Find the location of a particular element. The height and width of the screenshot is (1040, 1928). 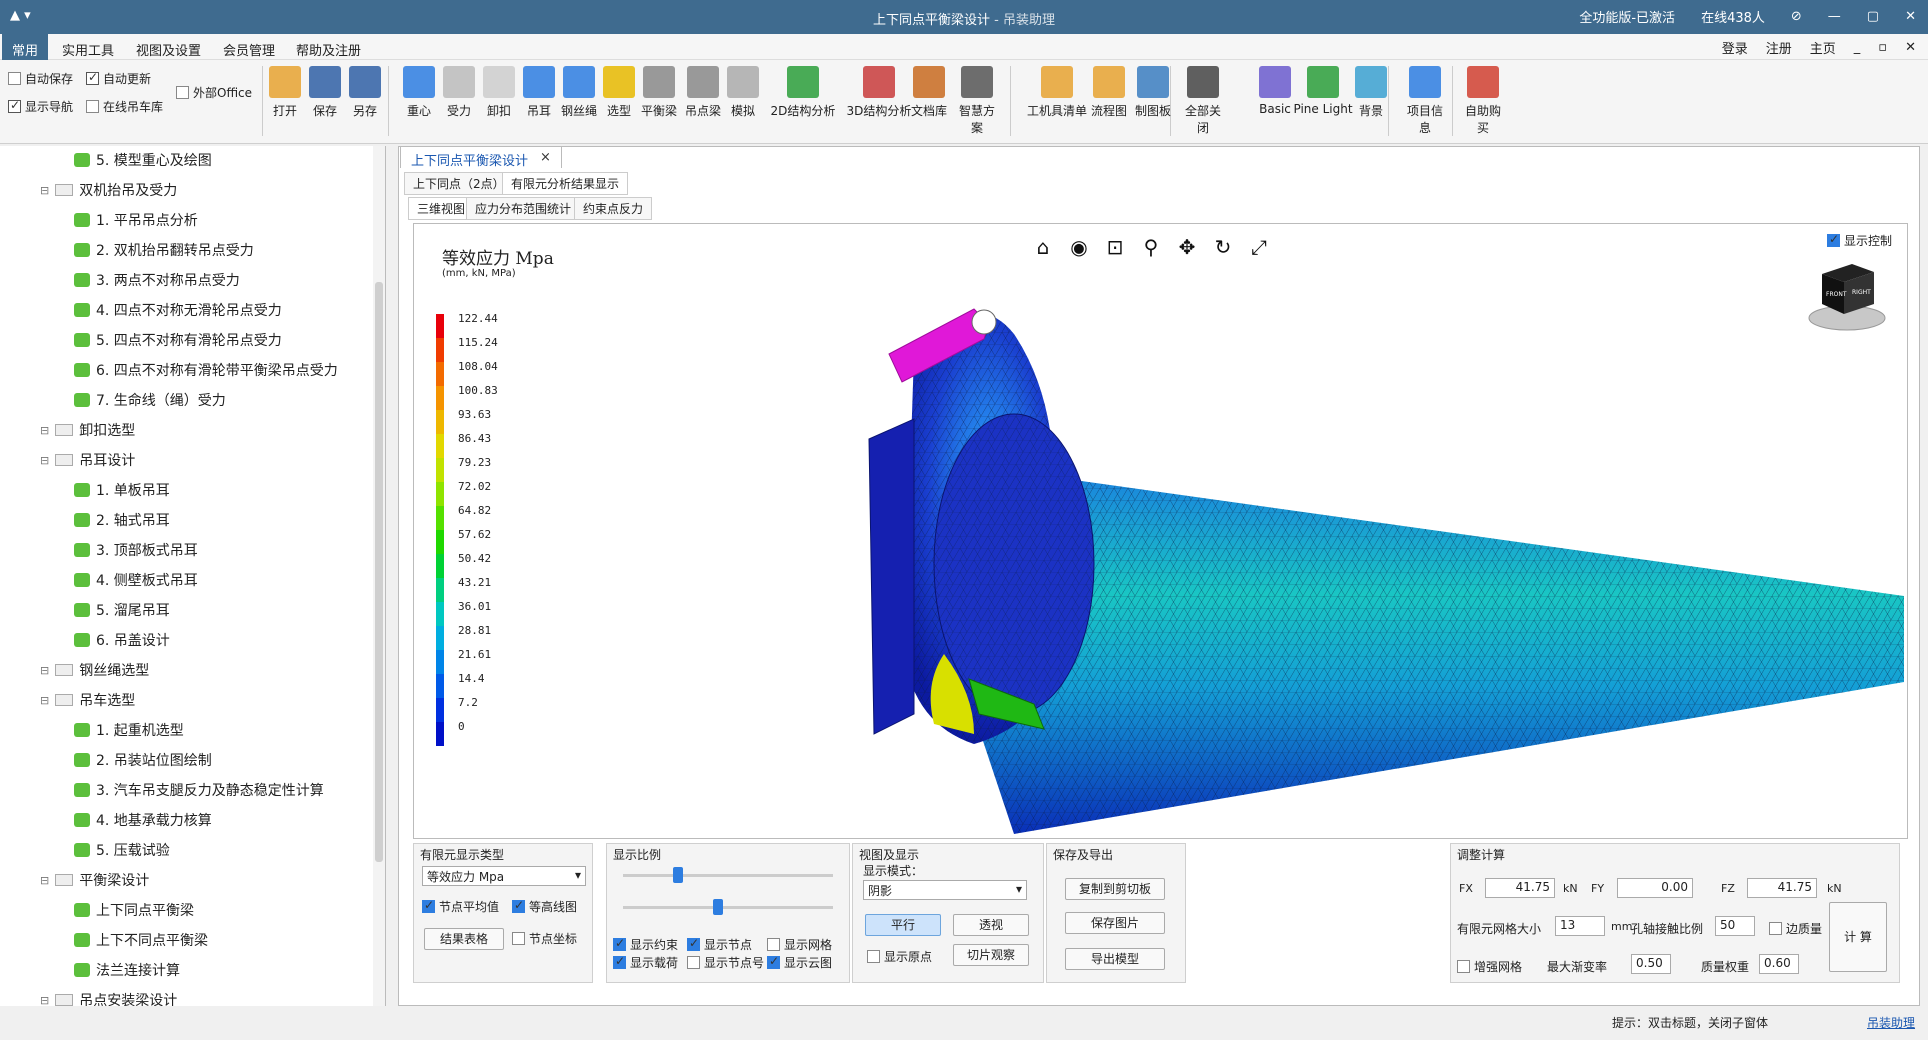

register-link: 注册 is located at coordinates (1779, 47).